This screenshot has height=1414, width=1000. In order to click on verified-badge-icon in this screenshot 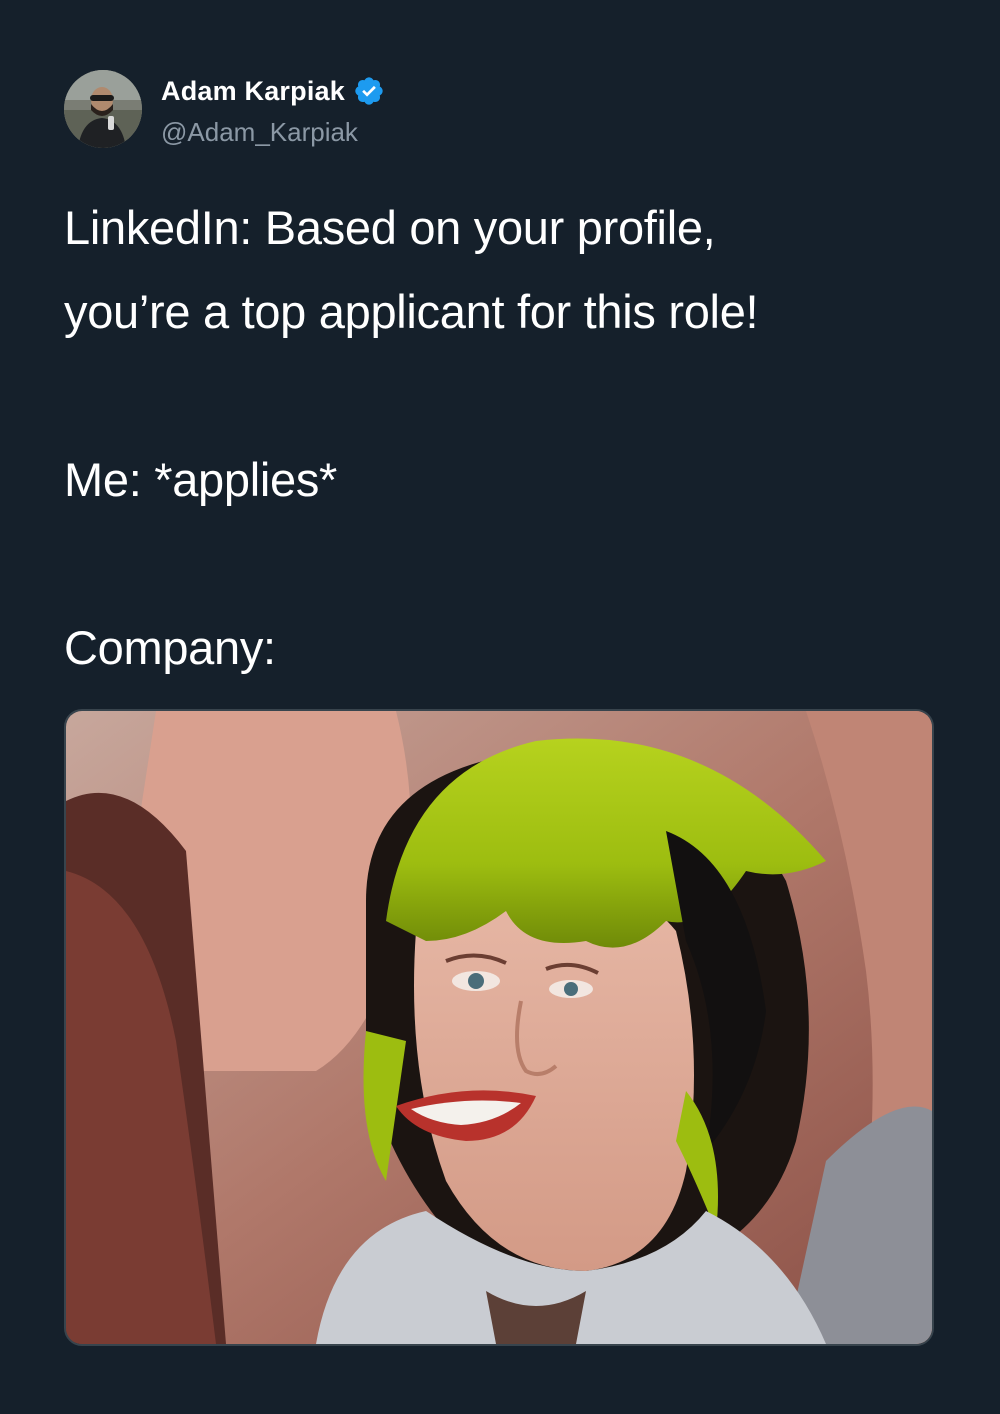, I will do `click(369, 91)`.